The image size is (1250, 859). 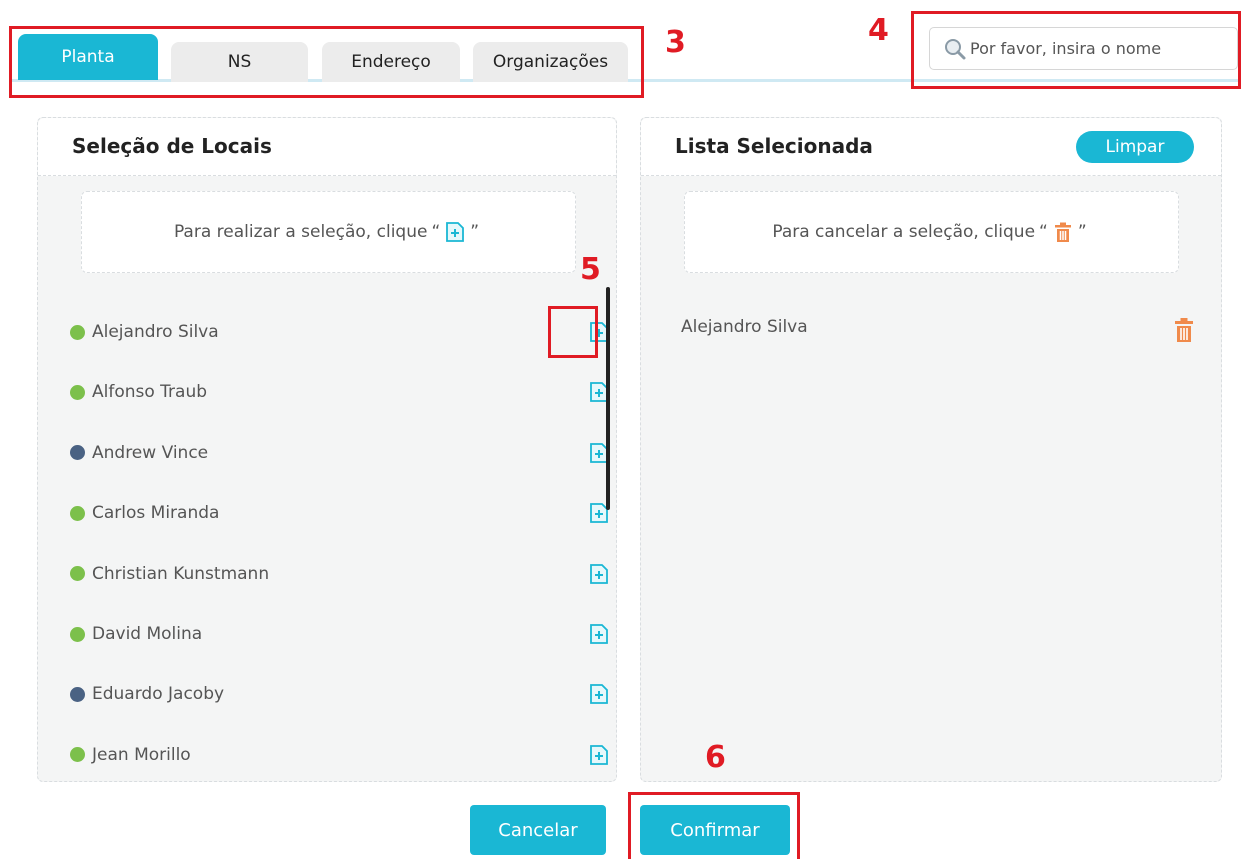 I want to click on annotation-box-tabs, so click(x=326, y=62).